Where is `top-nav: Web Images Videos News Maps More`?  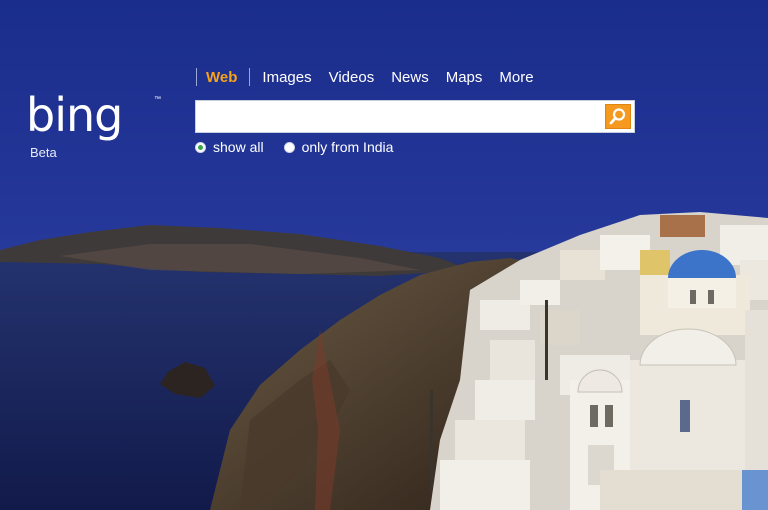
top-nav: Web Images Videos News Maps More is located at coordinates (373, 77).